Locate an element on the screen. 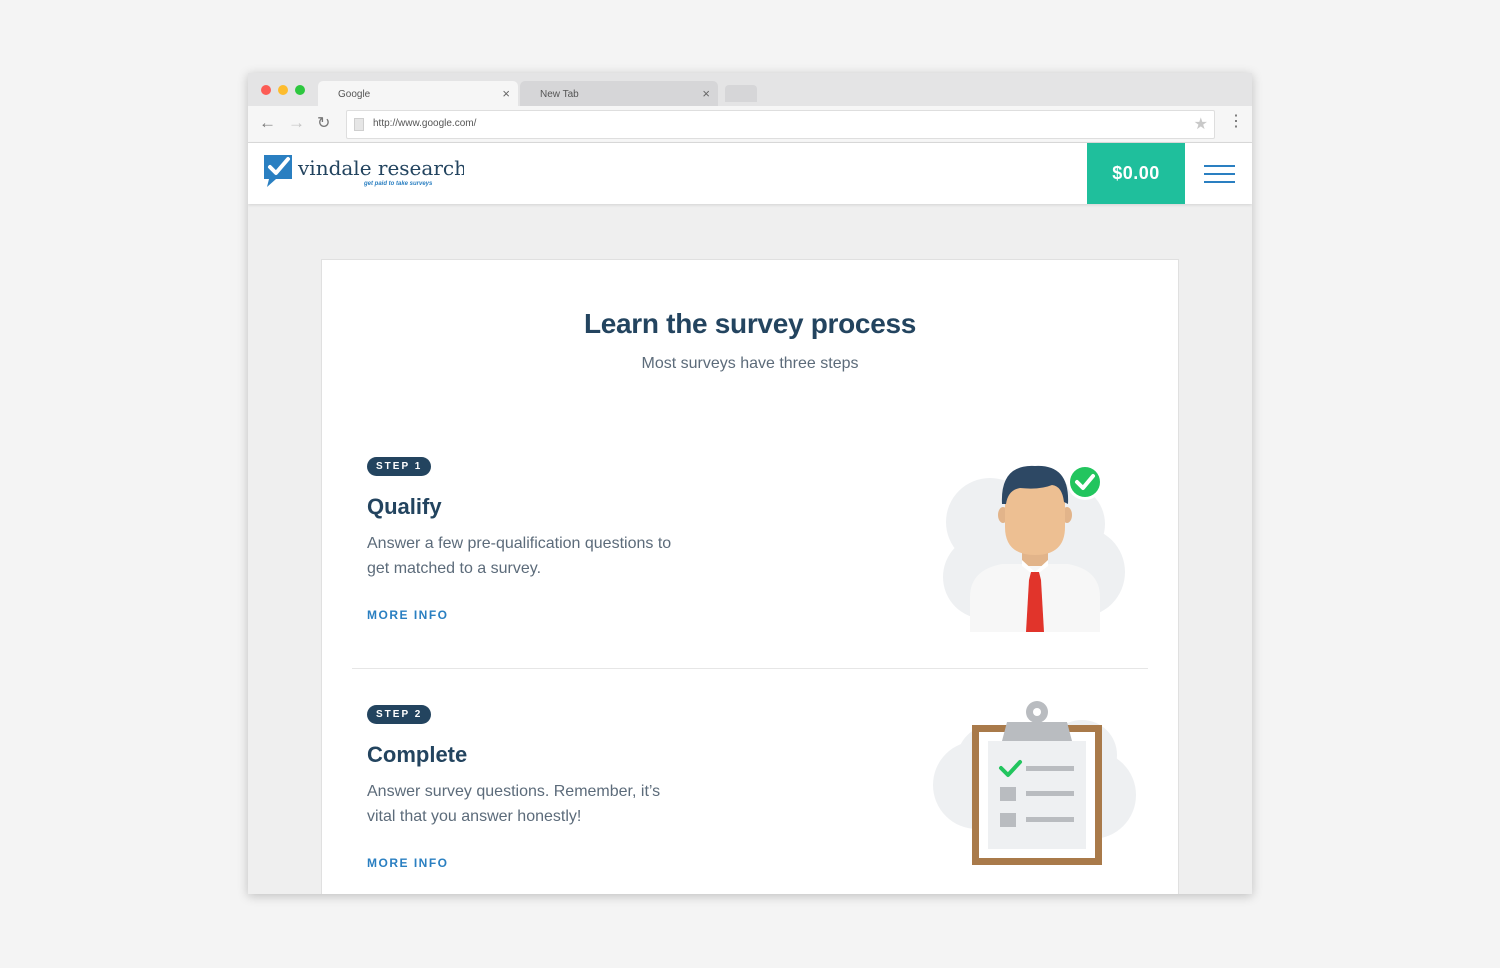  arrow-left-icon: ← is located at coordinates (267, 123).